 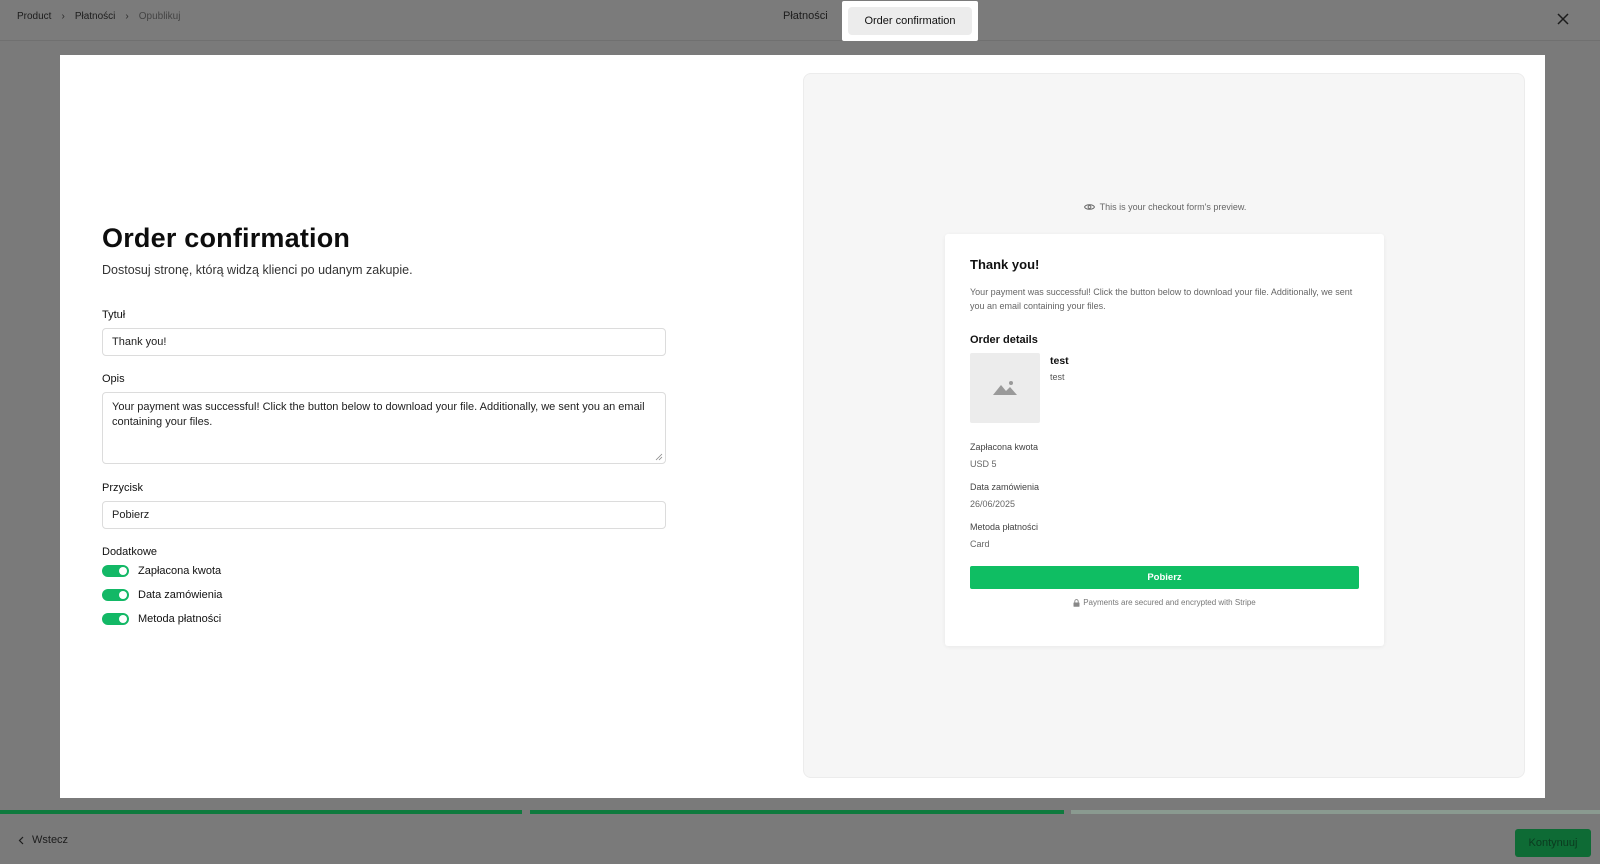 I want to click on step-progress, so click(x=800, y=812).